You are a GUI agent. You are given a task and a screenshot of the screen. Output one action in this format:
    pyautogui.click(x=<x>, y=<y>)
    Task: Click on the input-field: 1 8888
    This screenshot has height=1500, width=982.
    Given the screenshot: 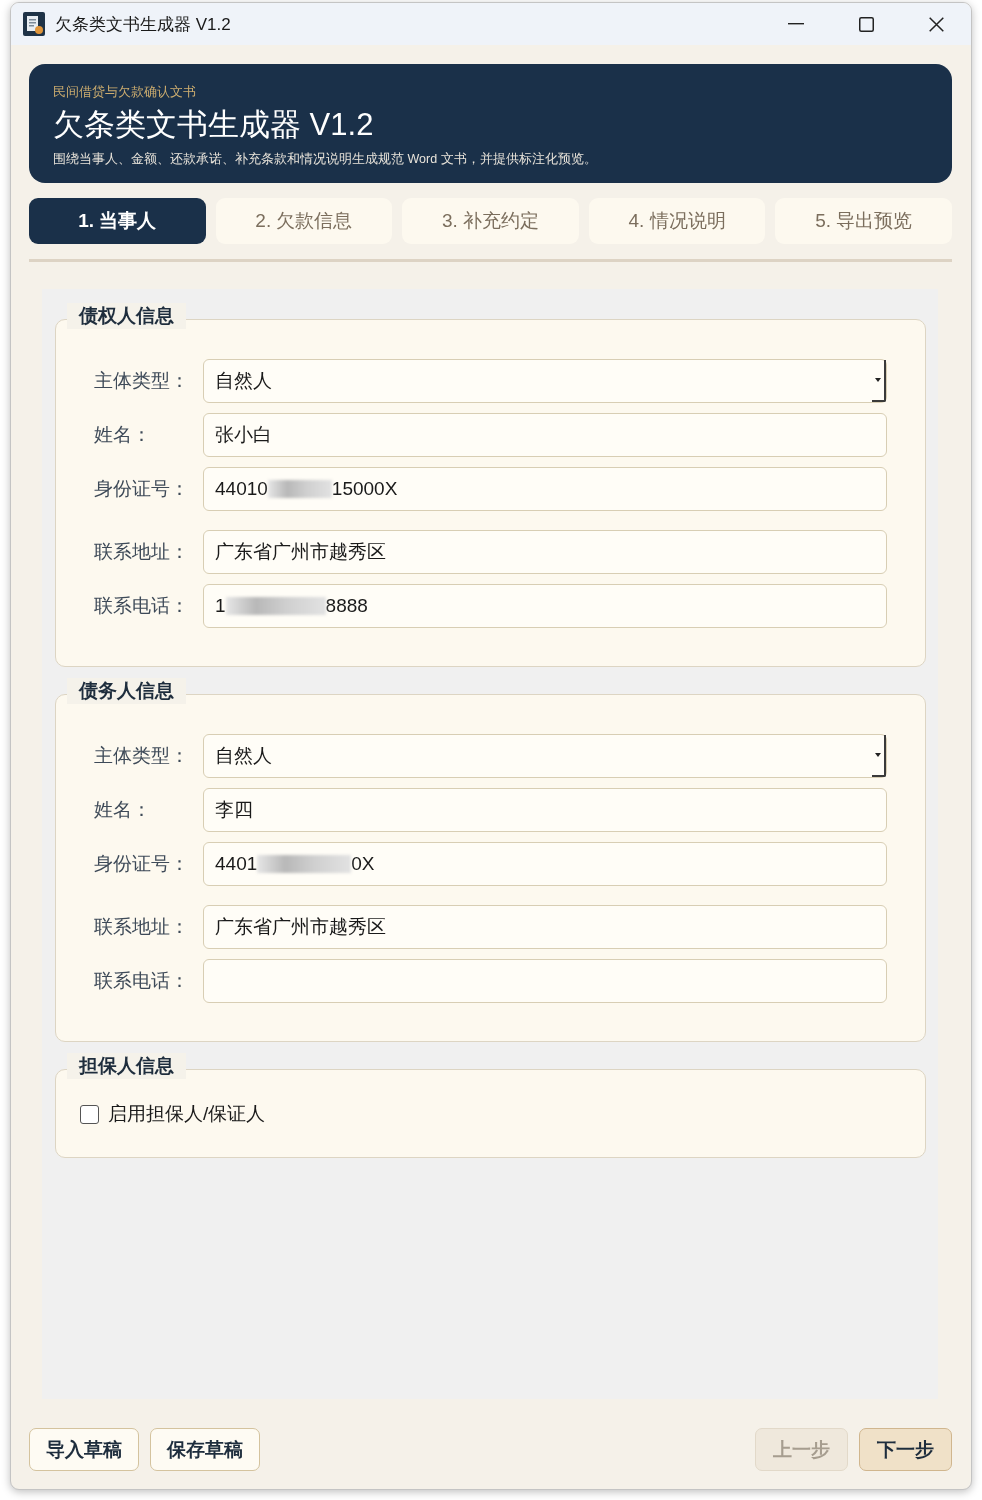 What is the action you would take?
    pyautogui.click(x=545, y=606)
    